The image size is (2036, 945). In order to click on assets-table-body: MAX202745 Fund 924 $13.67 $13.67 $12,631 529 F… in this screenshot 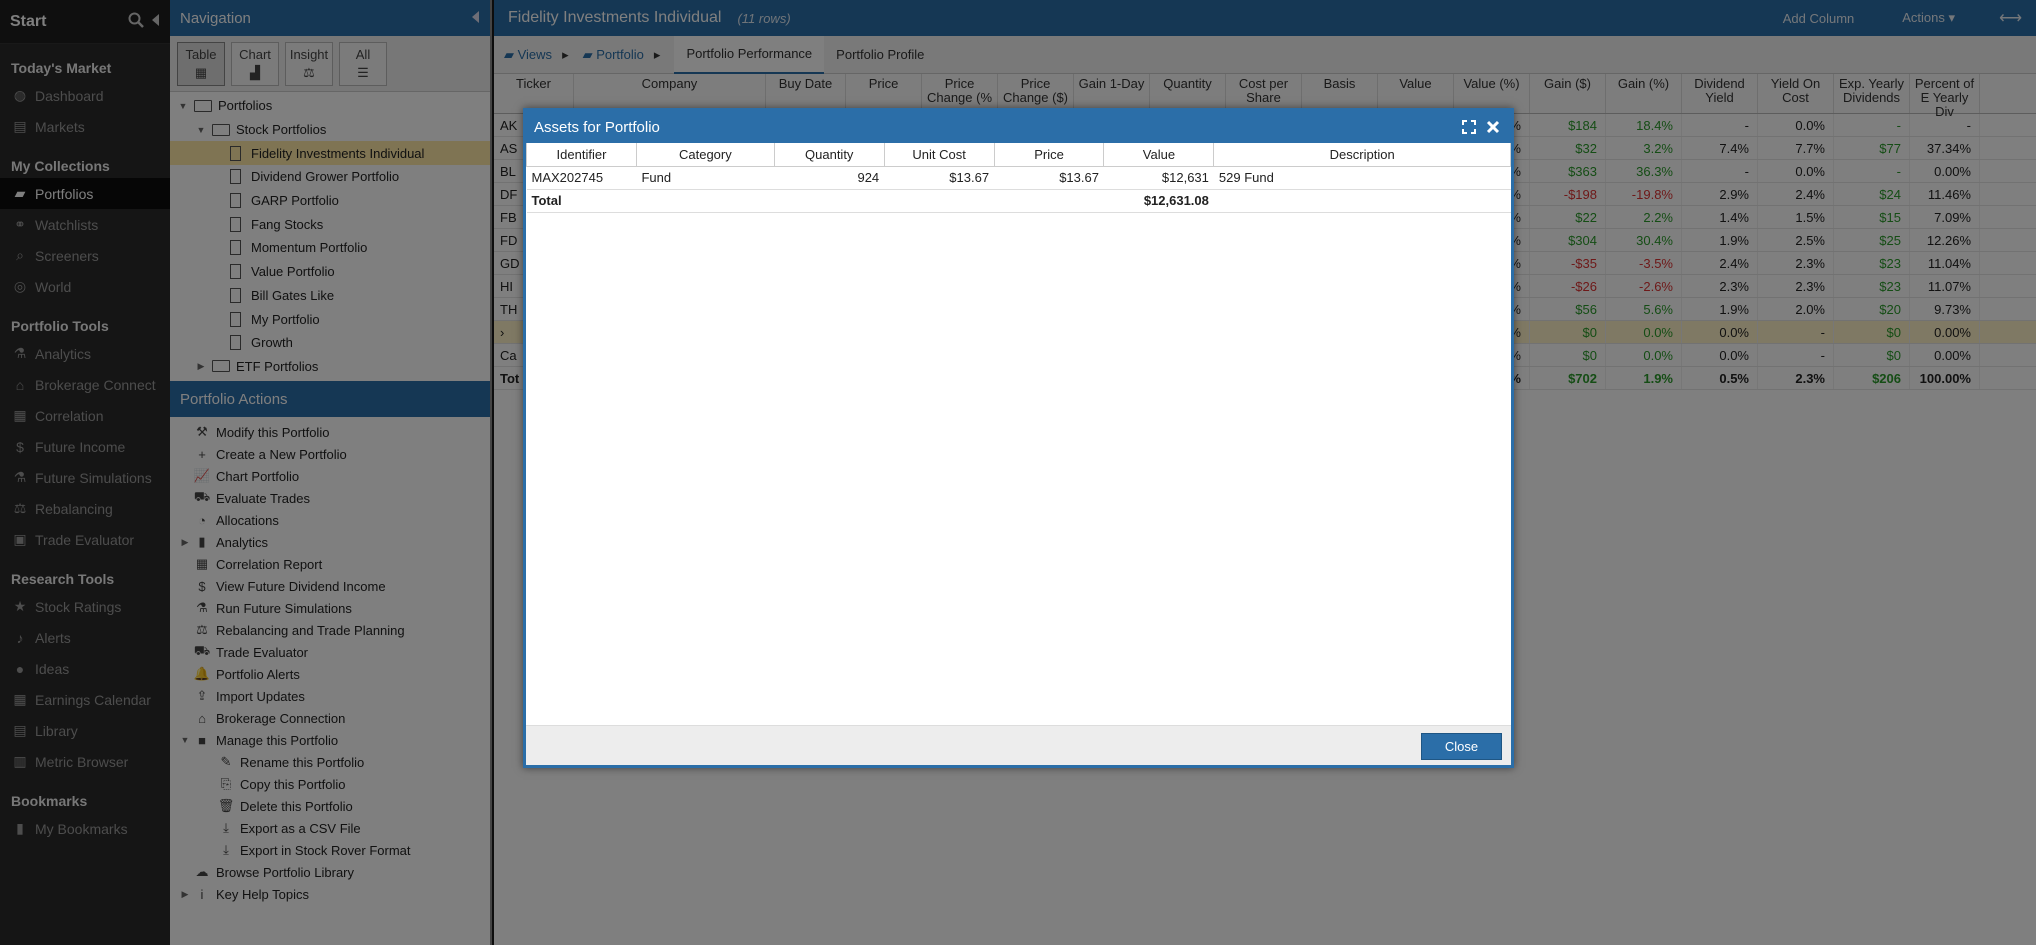, I will do `click(1018, 189)`.